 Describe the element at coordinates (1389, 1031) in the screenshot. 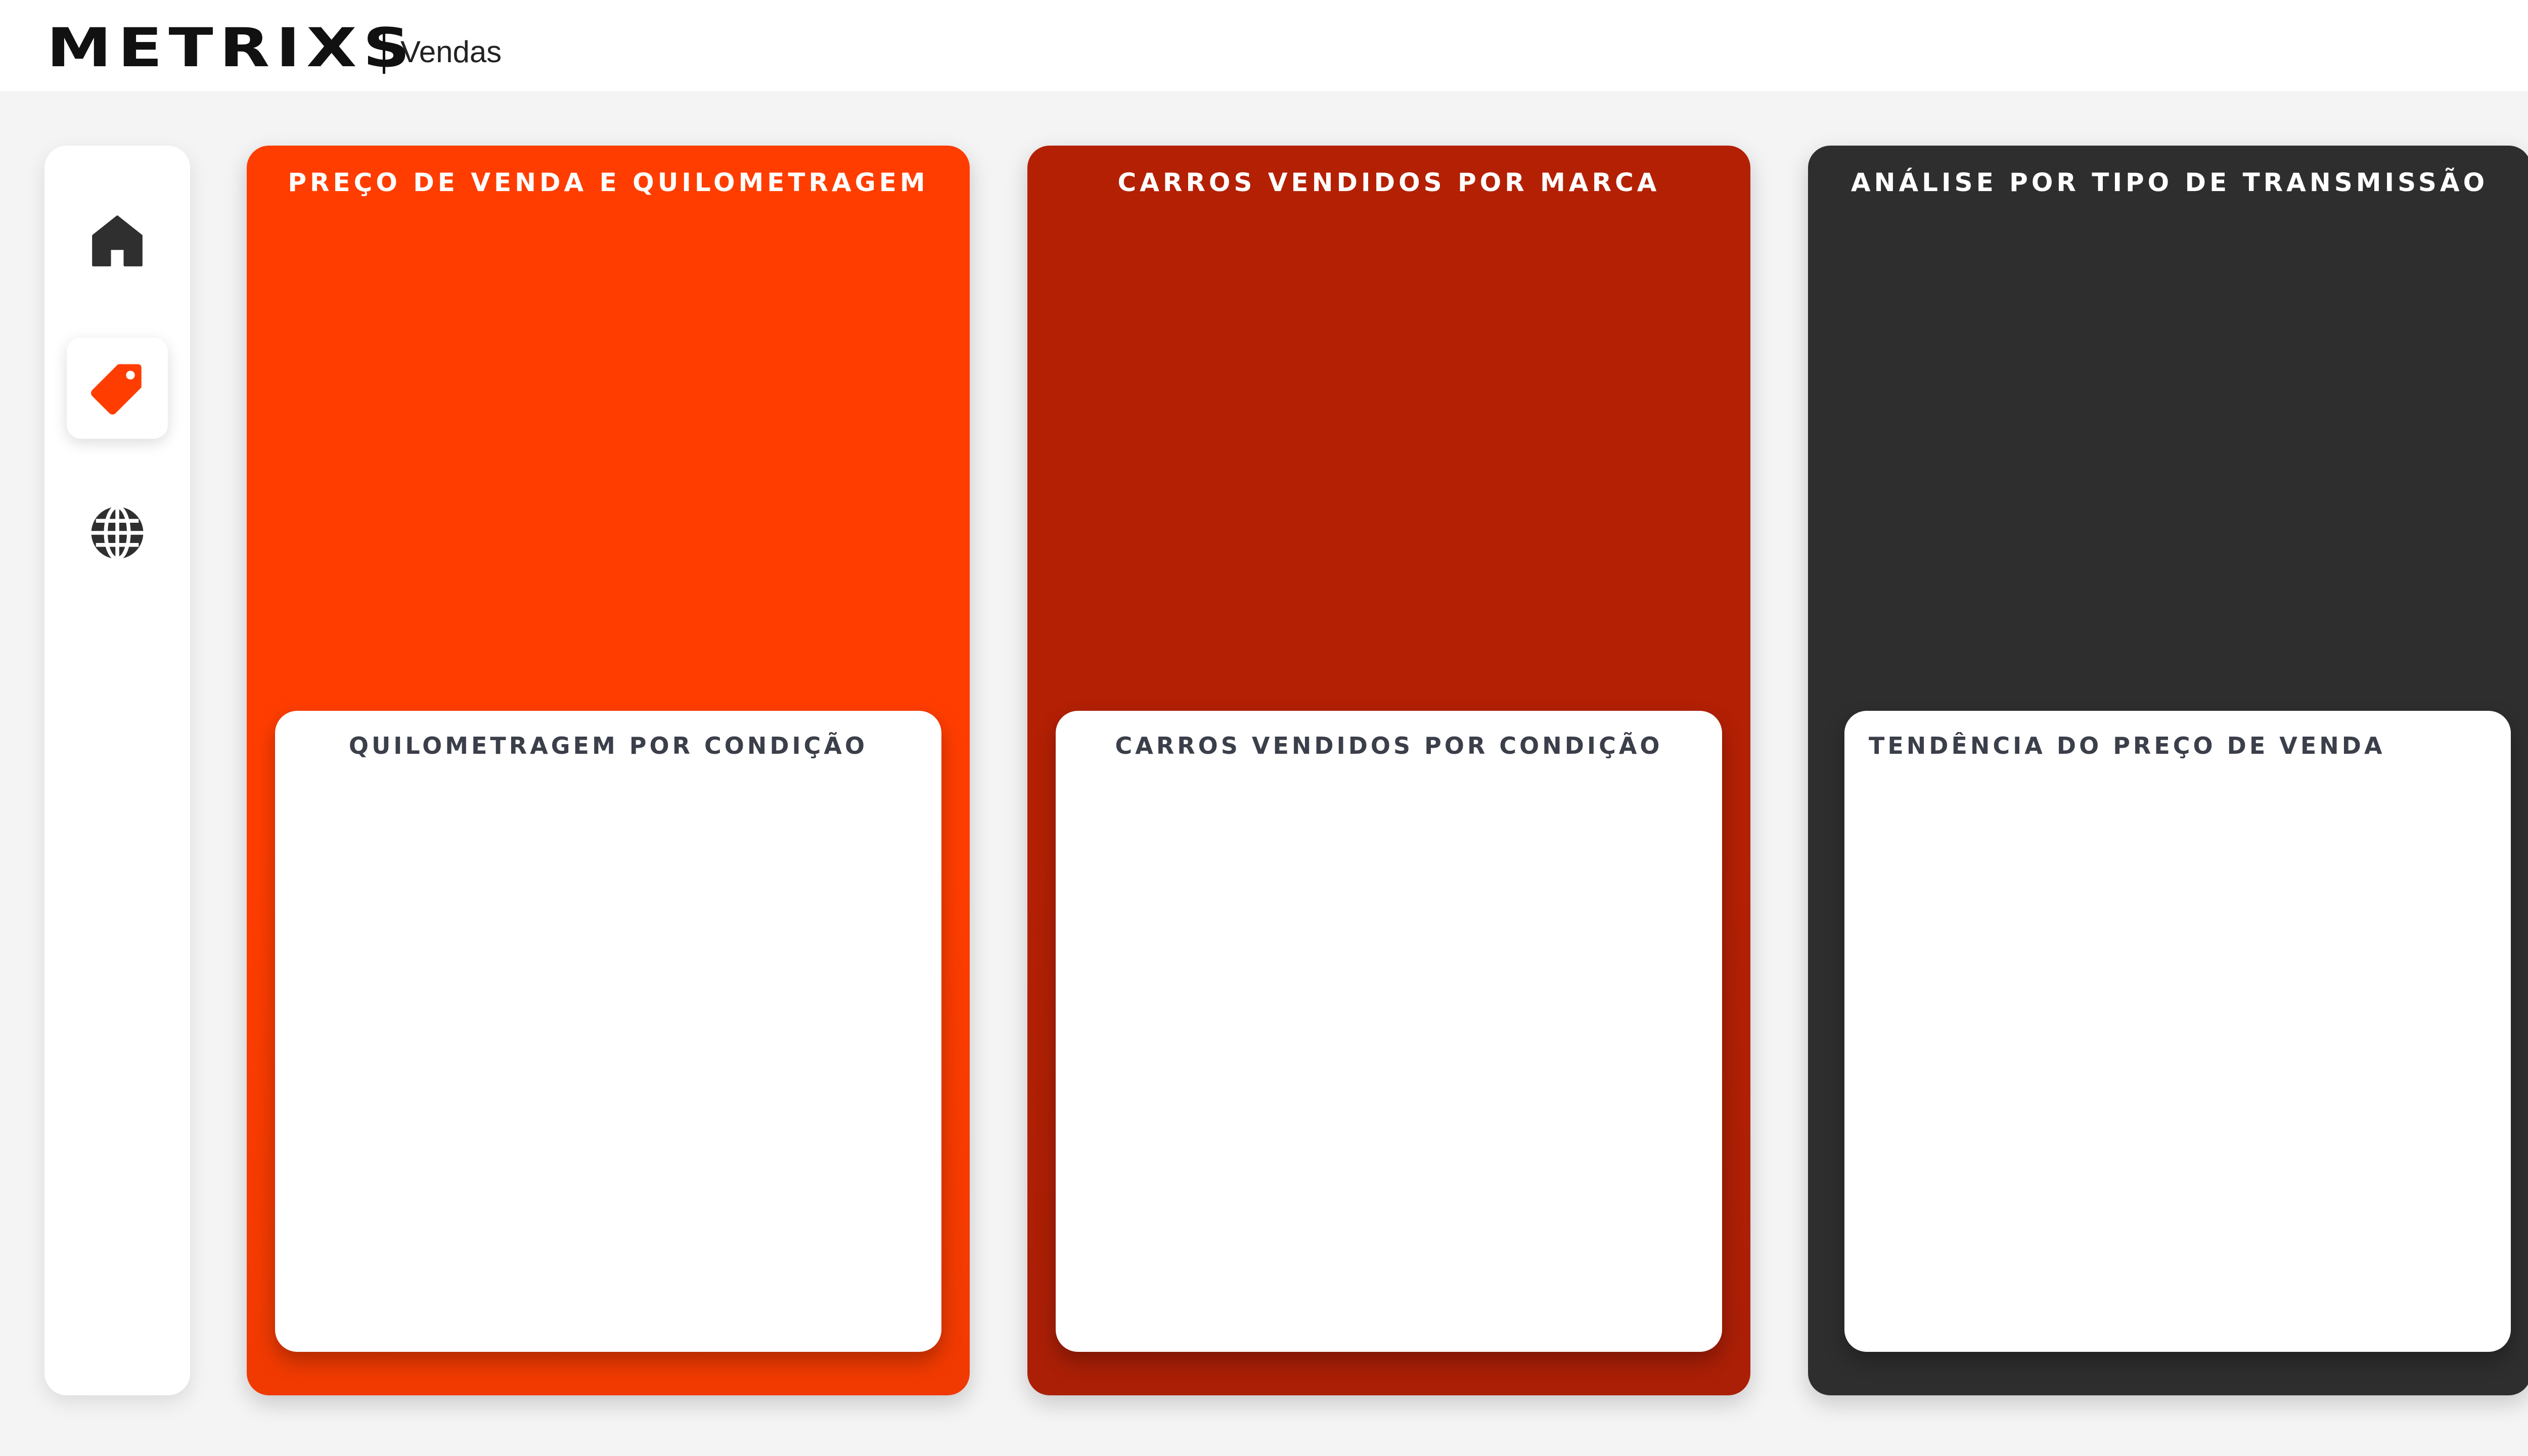

I see `chart-panel-cars-condition: CARROS VENDIDOS POR CONDIÇÃO` at that location.